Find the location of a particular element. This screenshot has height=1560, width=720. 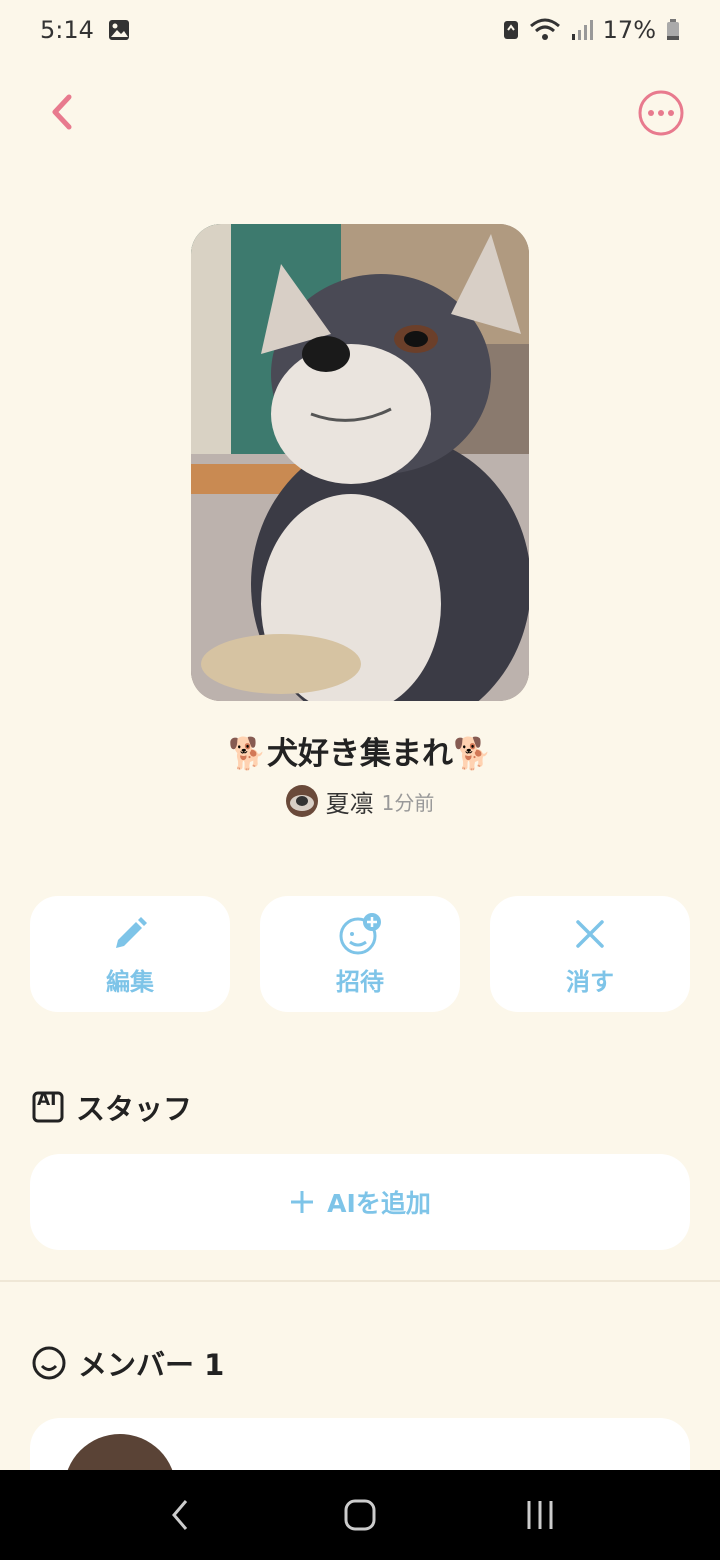

battery-icon is located at coordinates (673, 29).